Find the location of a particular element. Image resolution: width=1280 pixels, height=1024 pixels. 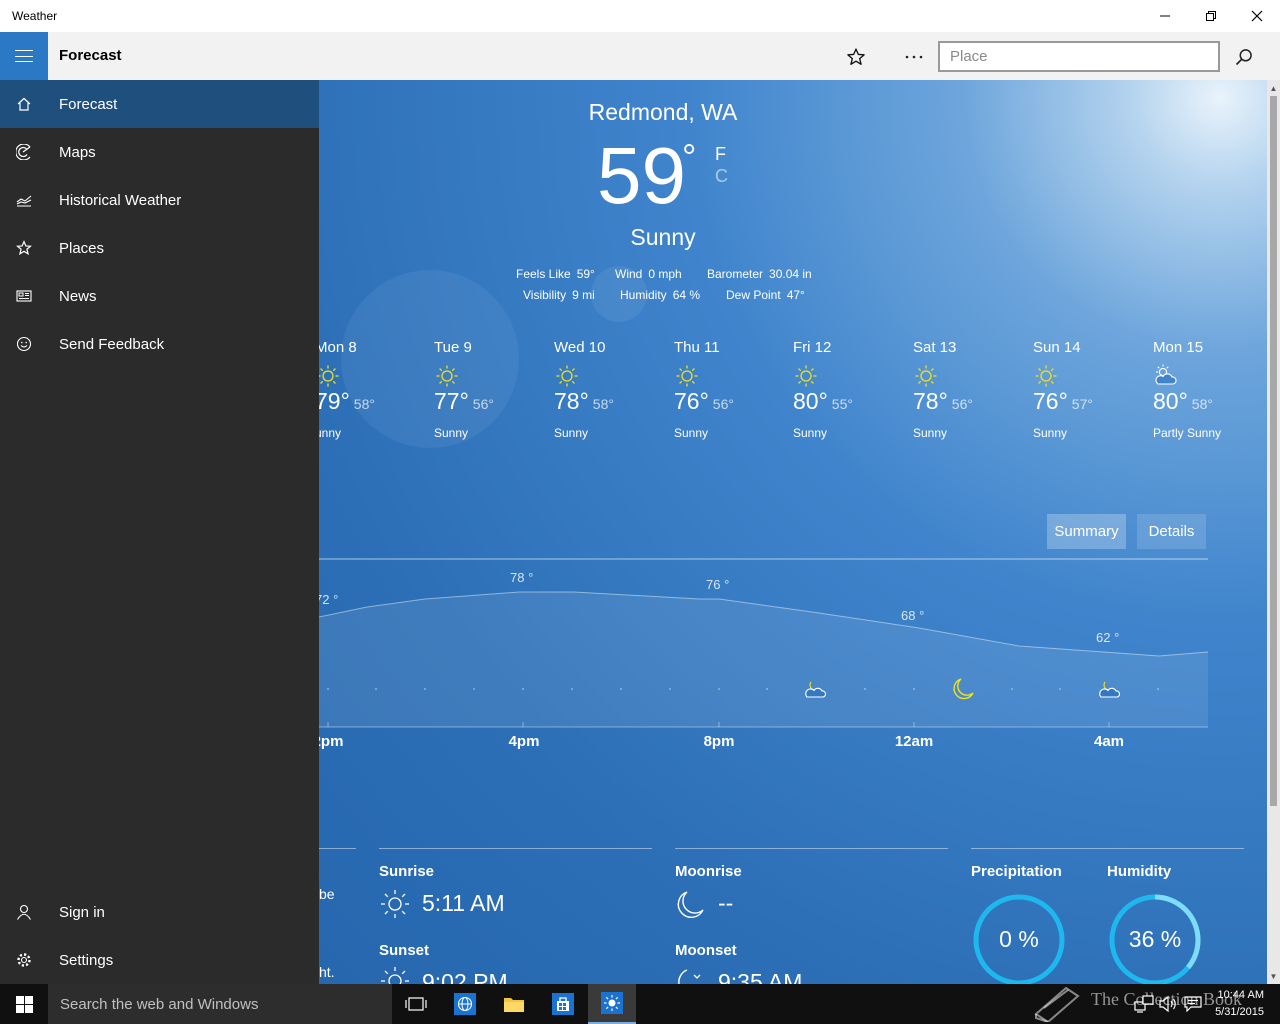

daily-forecast-item: Mon 15 80° 58° Partly Sunny is located at coordinates (1208, 389).